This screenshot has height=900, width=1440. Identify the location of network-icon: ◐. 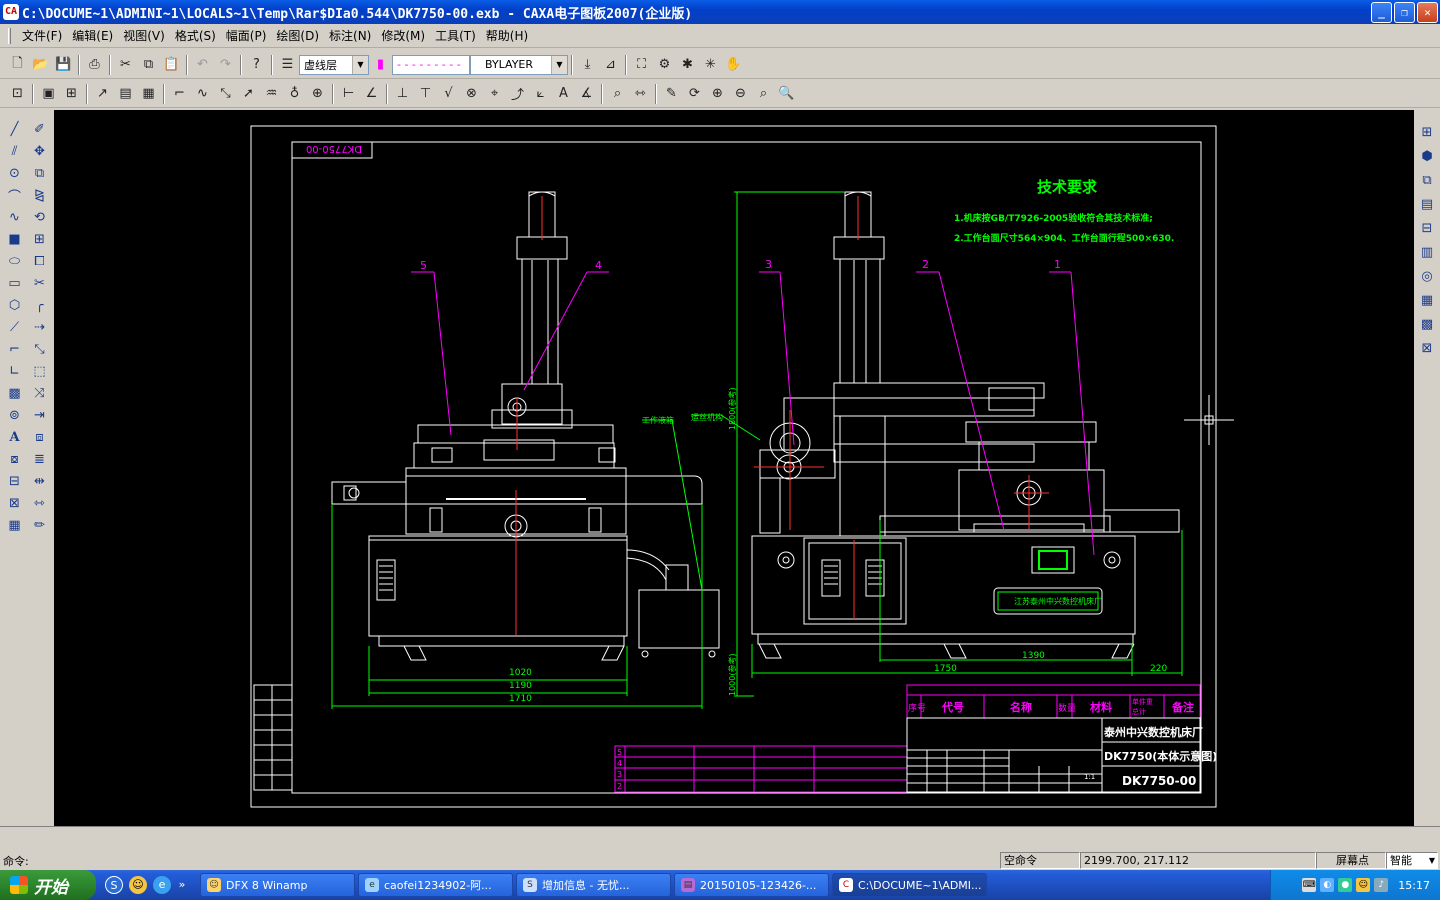
(1327, 885).